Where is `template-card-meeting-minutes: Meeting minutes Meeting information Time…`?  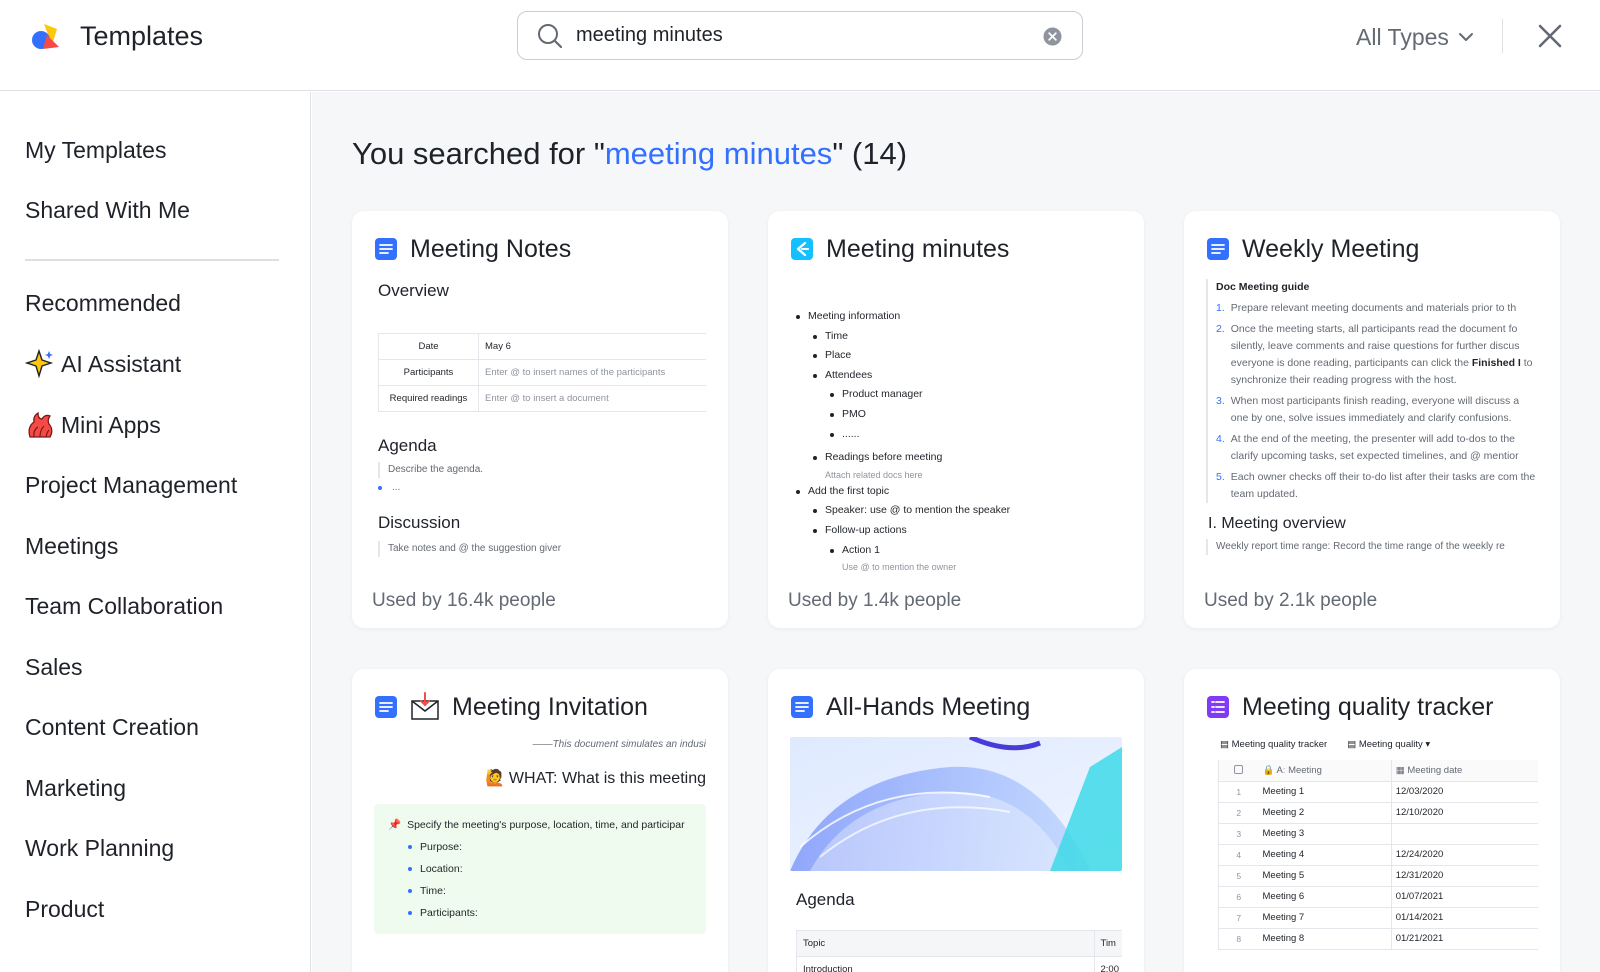 template-card-meeting-minutes: Meeting minutes Meeting information Time… is located at coordinates (956, 419).